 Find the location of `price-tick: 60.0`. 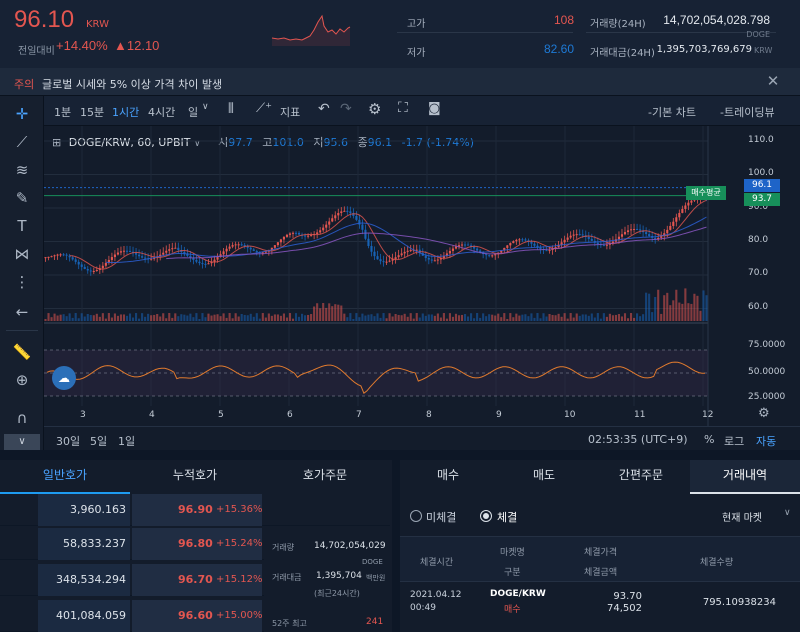

price-tick: 60.0 is located at coordinates (758, 307).